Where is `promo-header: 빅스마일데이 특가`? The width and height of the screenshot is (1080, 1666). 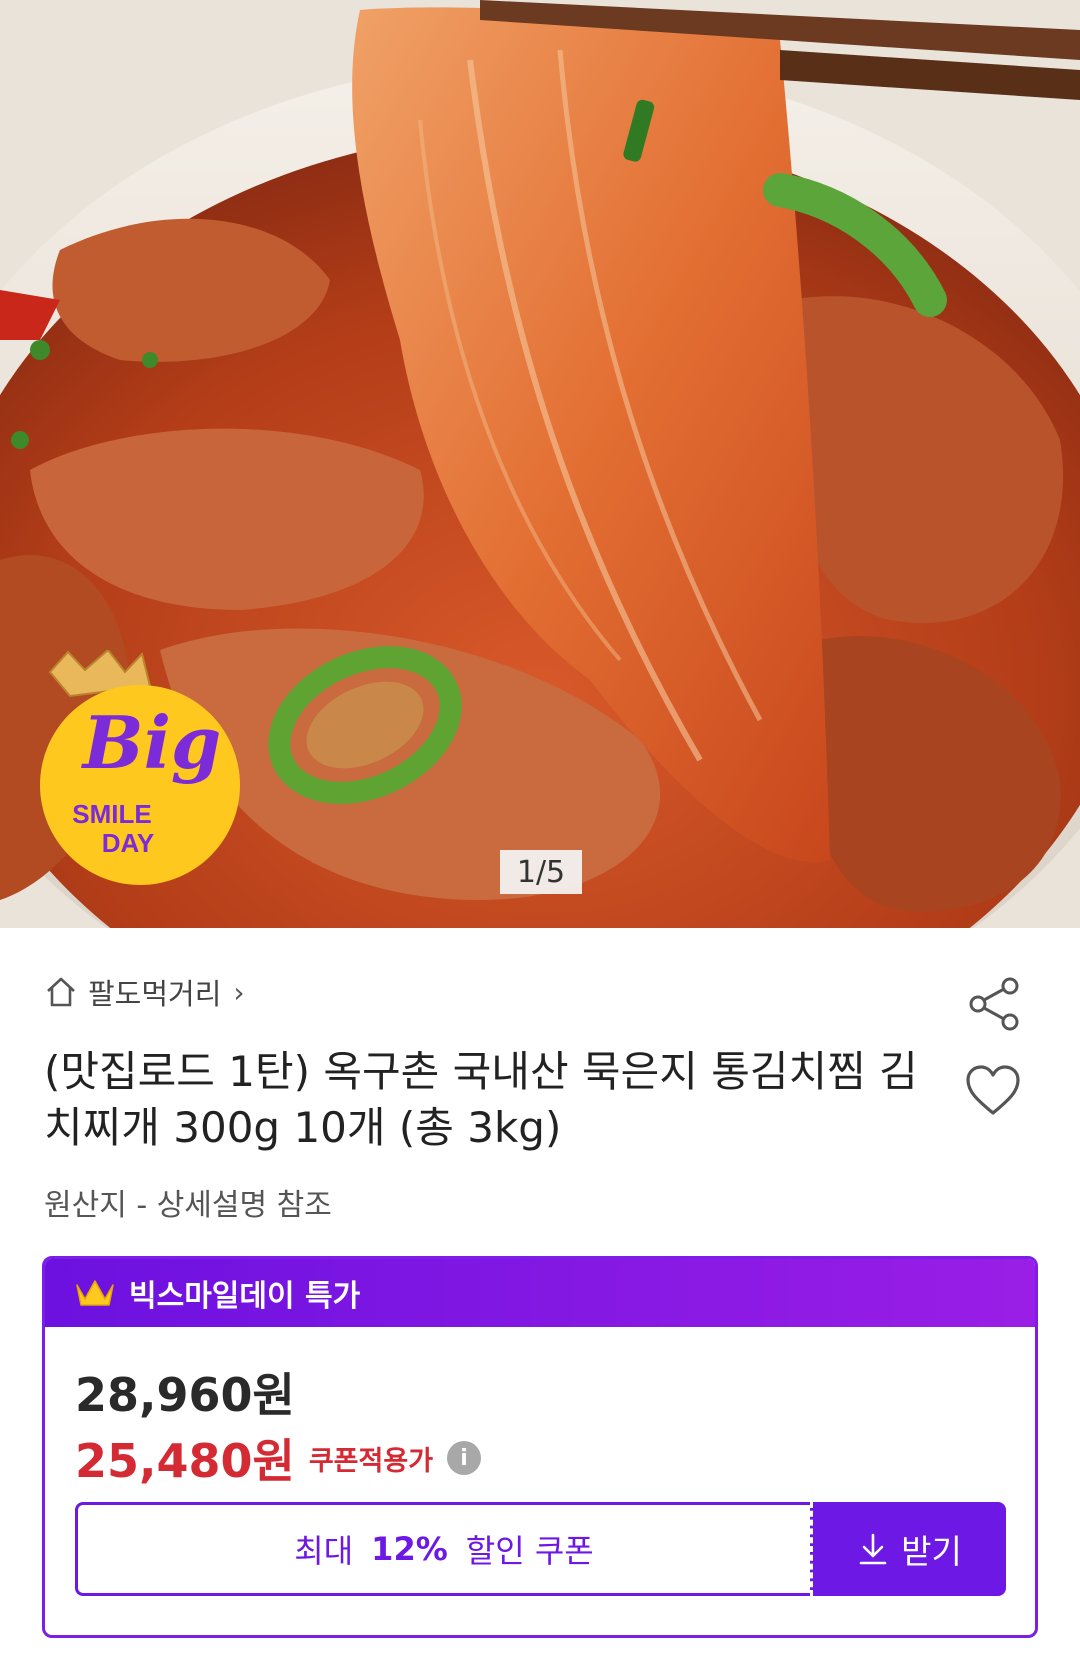 promo-header: 빅스마일데이 특가 is located at coordinates (540, 1293).